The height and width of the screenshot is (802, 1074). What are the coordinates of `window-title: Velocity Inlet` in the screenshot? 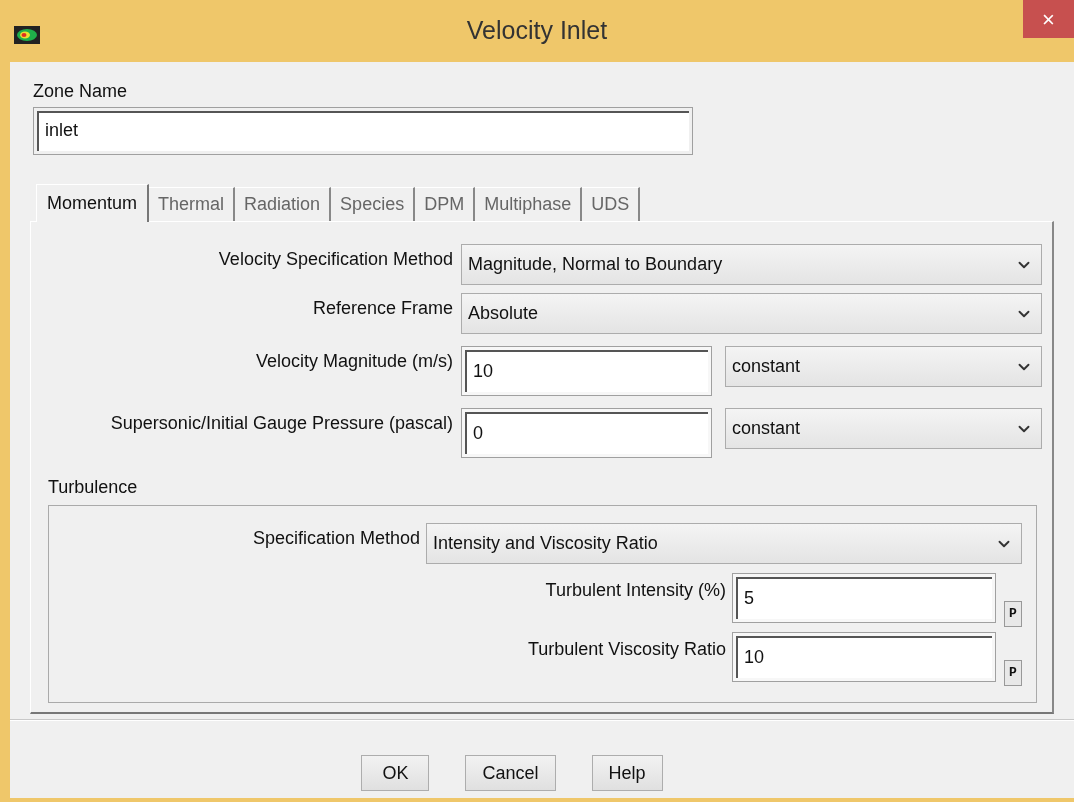 It's located at (537, 31).